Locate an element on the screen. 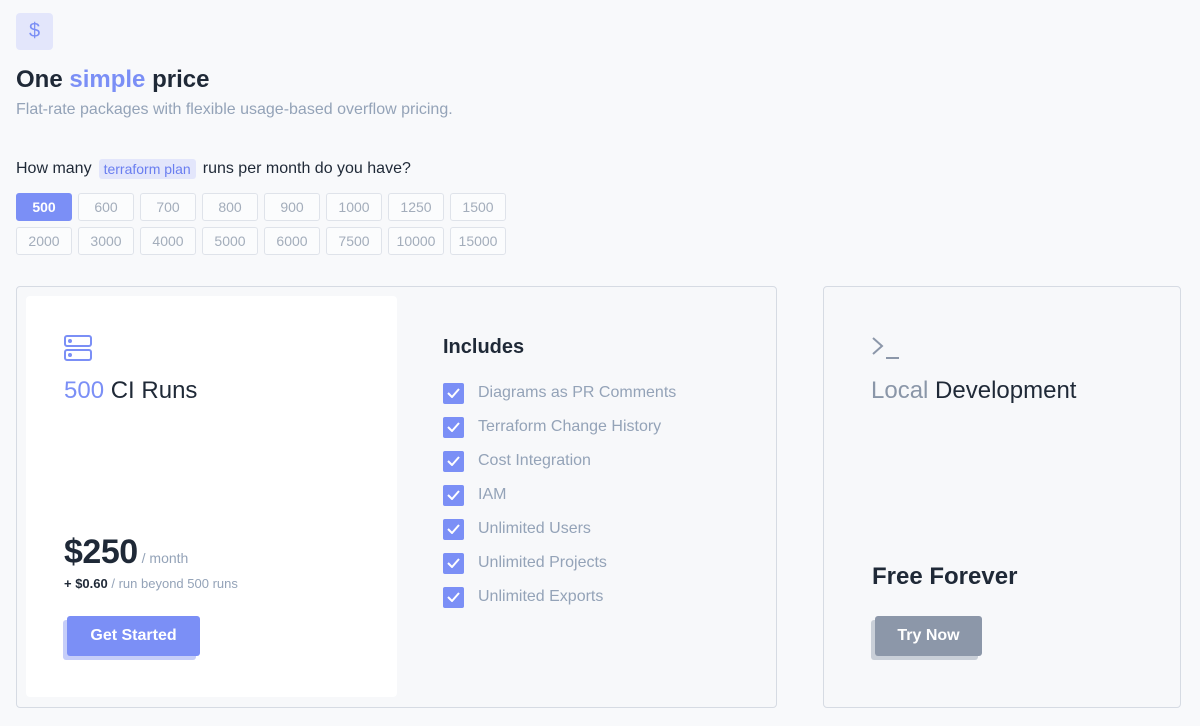 Image resolution: width=1200 pixels, height=726 pixels. feature-label: Unlimited Users is located at coordinates (534, 528).